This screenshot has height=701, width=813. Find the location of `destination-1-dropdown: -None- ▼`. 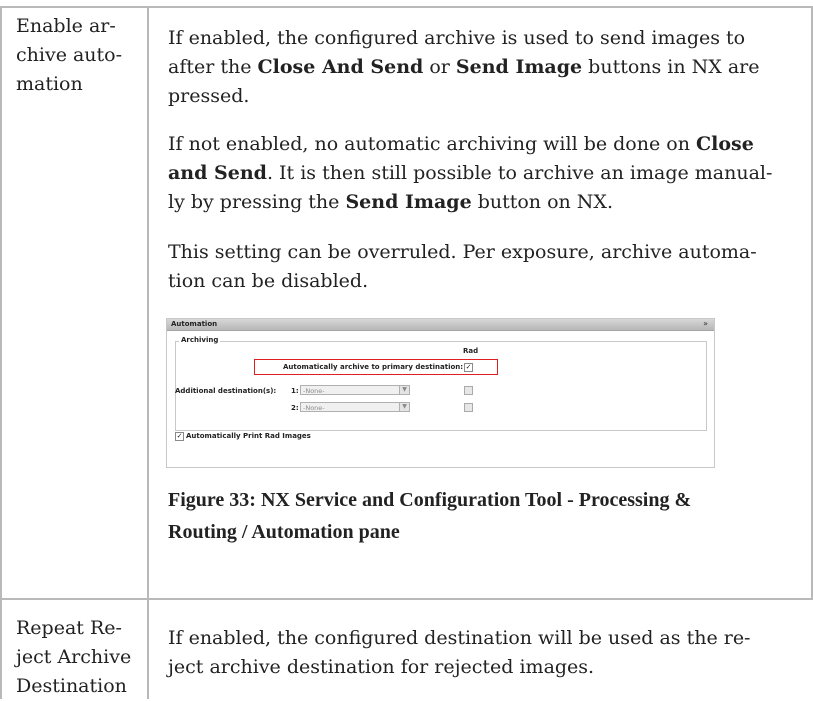

destination-1-dropdown: -None- ▼ is located at coordinates (355, 390).